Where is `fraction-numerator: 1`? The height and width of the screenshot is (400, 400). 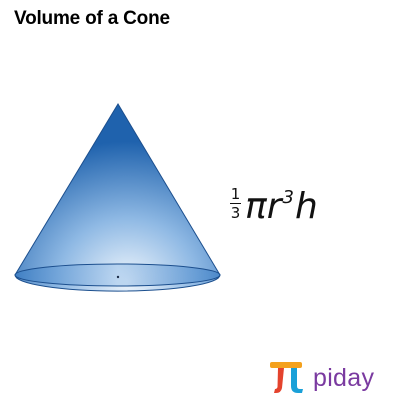 fraction-numerator: 1 is located at coordinates (235, 193).